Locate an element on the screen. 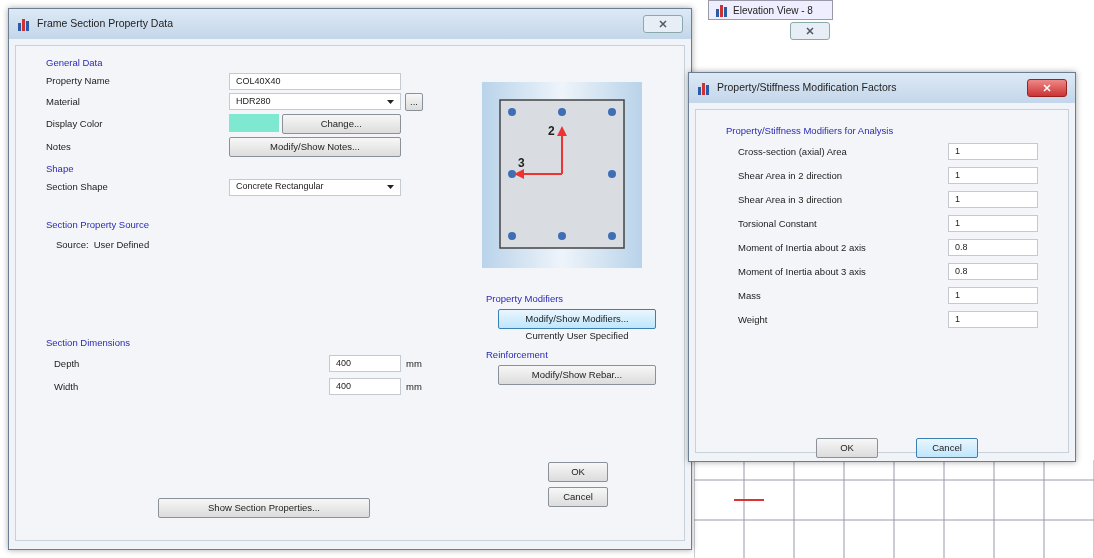 The image size is (1094, 558). dropdown-field: Concrete Rectangular is located at coordinates (315, 187).